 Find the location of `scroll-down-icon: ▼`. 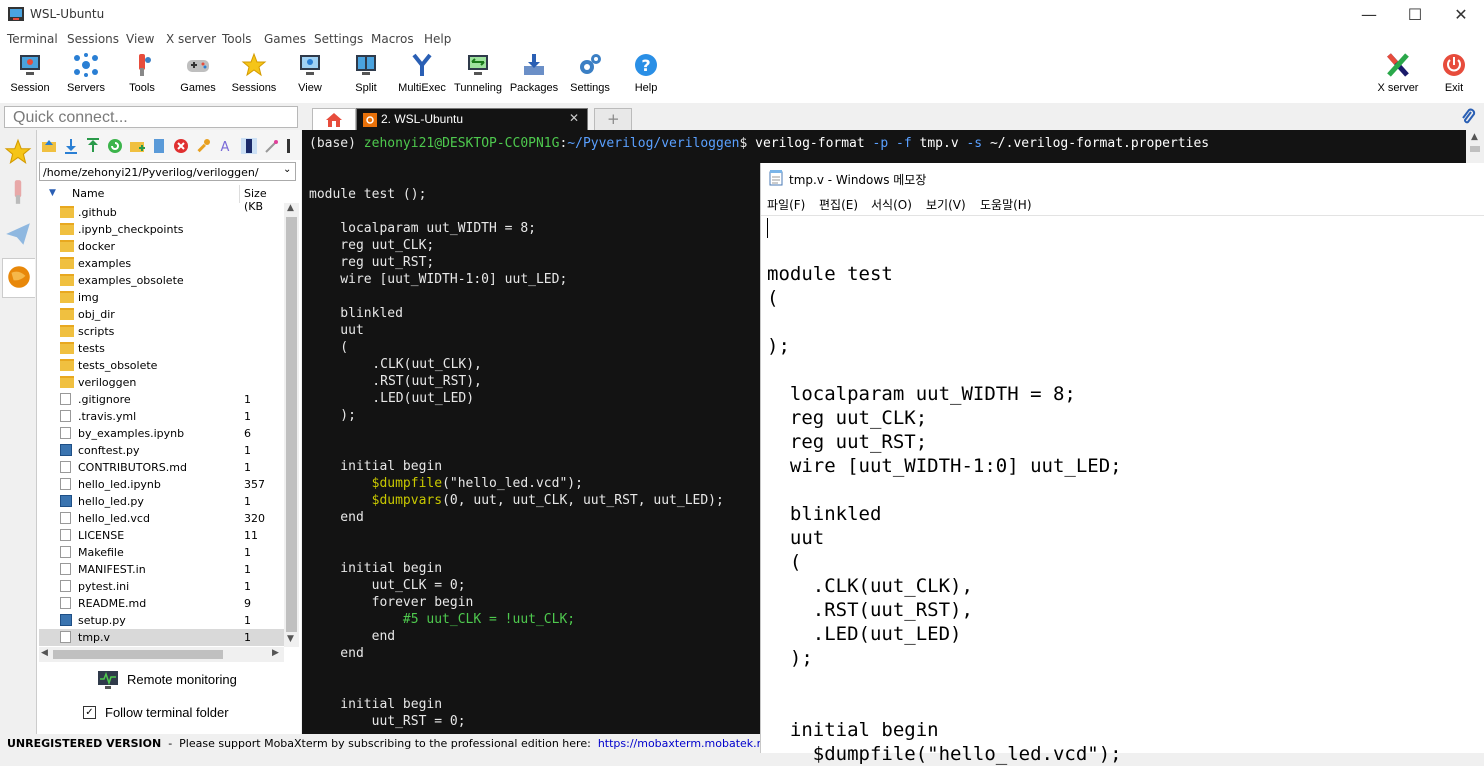

scroll-down-icon: ▼ is located at coordinates (290, 639).